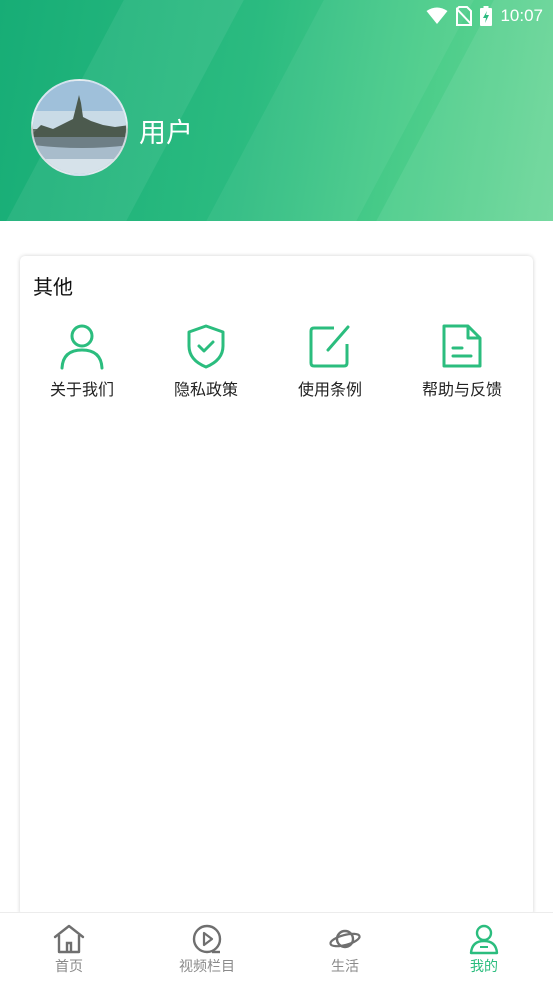 The image size is (553, 983). Describe the element at coordinates (205, 389) in the screenshot. I see `grid-item-label: 隐私政策` at that location.